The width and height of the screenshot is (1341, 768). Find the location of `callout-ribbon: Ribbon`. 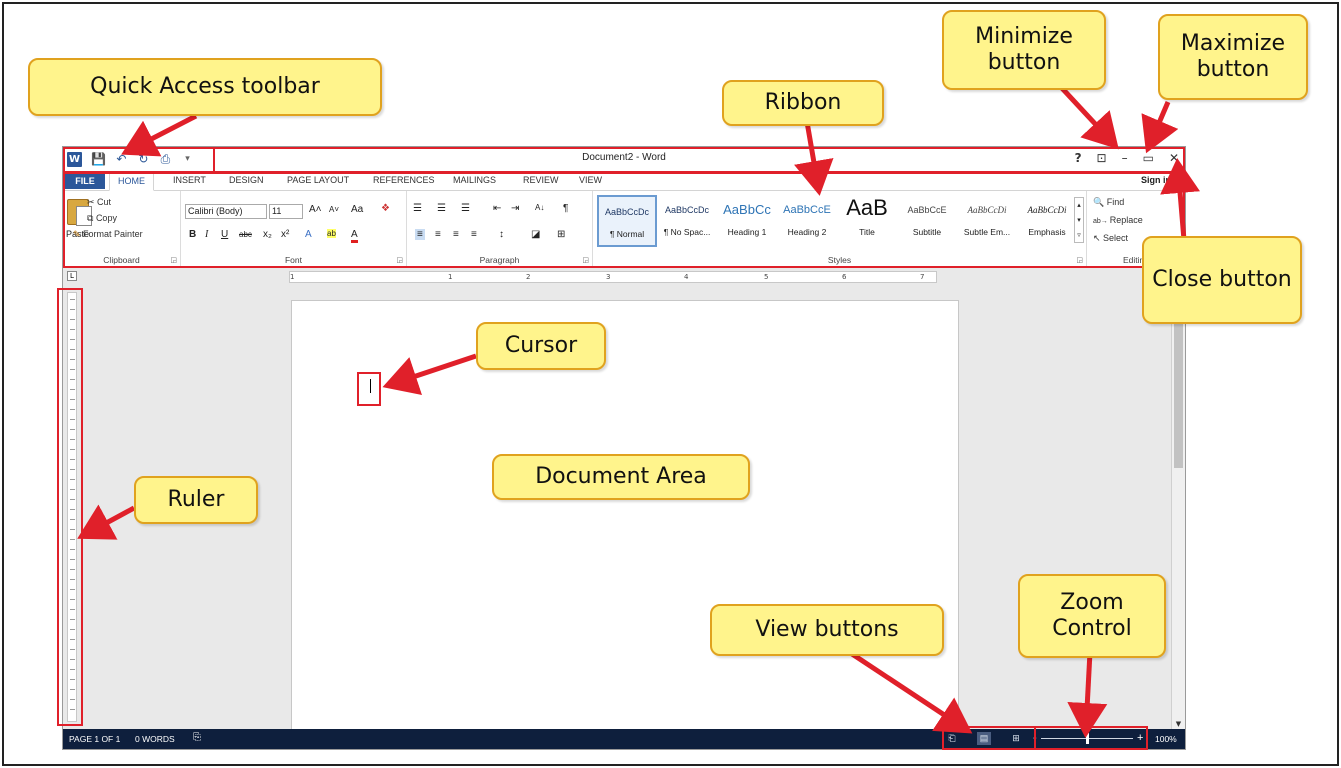

callout-ribbon: Ribbon is located at coordinates (803, 103).